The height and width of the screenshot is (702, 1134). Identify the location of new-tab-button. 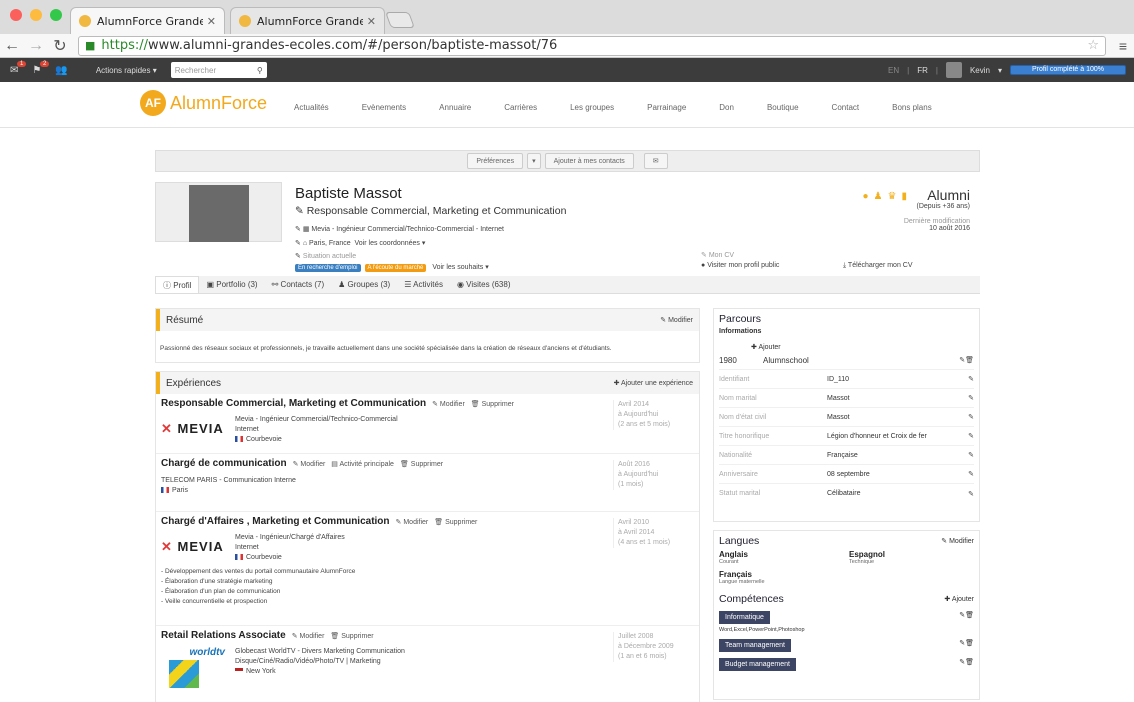
(400, 20).